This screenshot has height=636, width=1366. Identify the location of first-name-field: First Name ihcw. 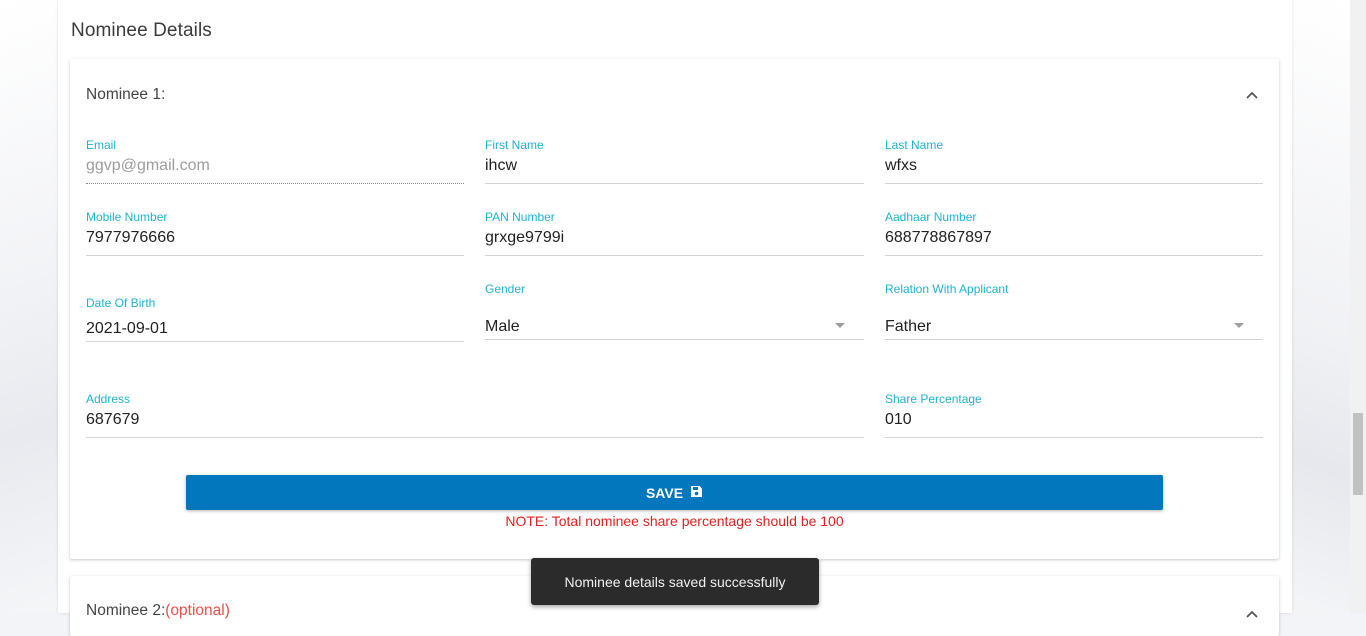
(674, 161).